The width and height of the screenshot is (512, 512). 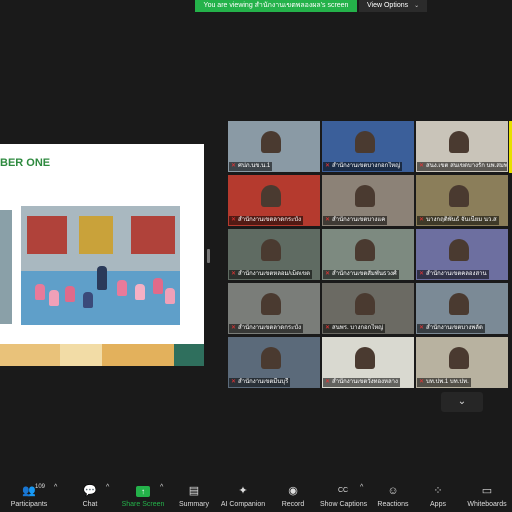 I want to click on participants-caret-icon: ^, so click(x=55, y=487).